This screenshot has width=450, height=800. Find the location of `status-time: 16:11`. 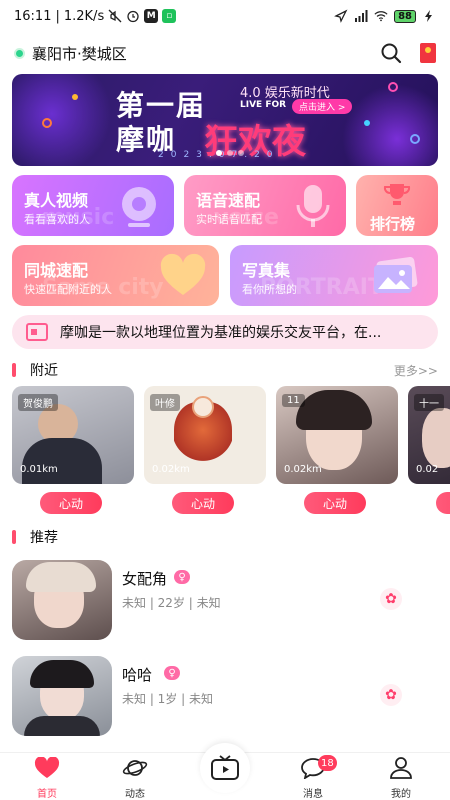

status-time: 16:11 is located at coordinates (33, 16).